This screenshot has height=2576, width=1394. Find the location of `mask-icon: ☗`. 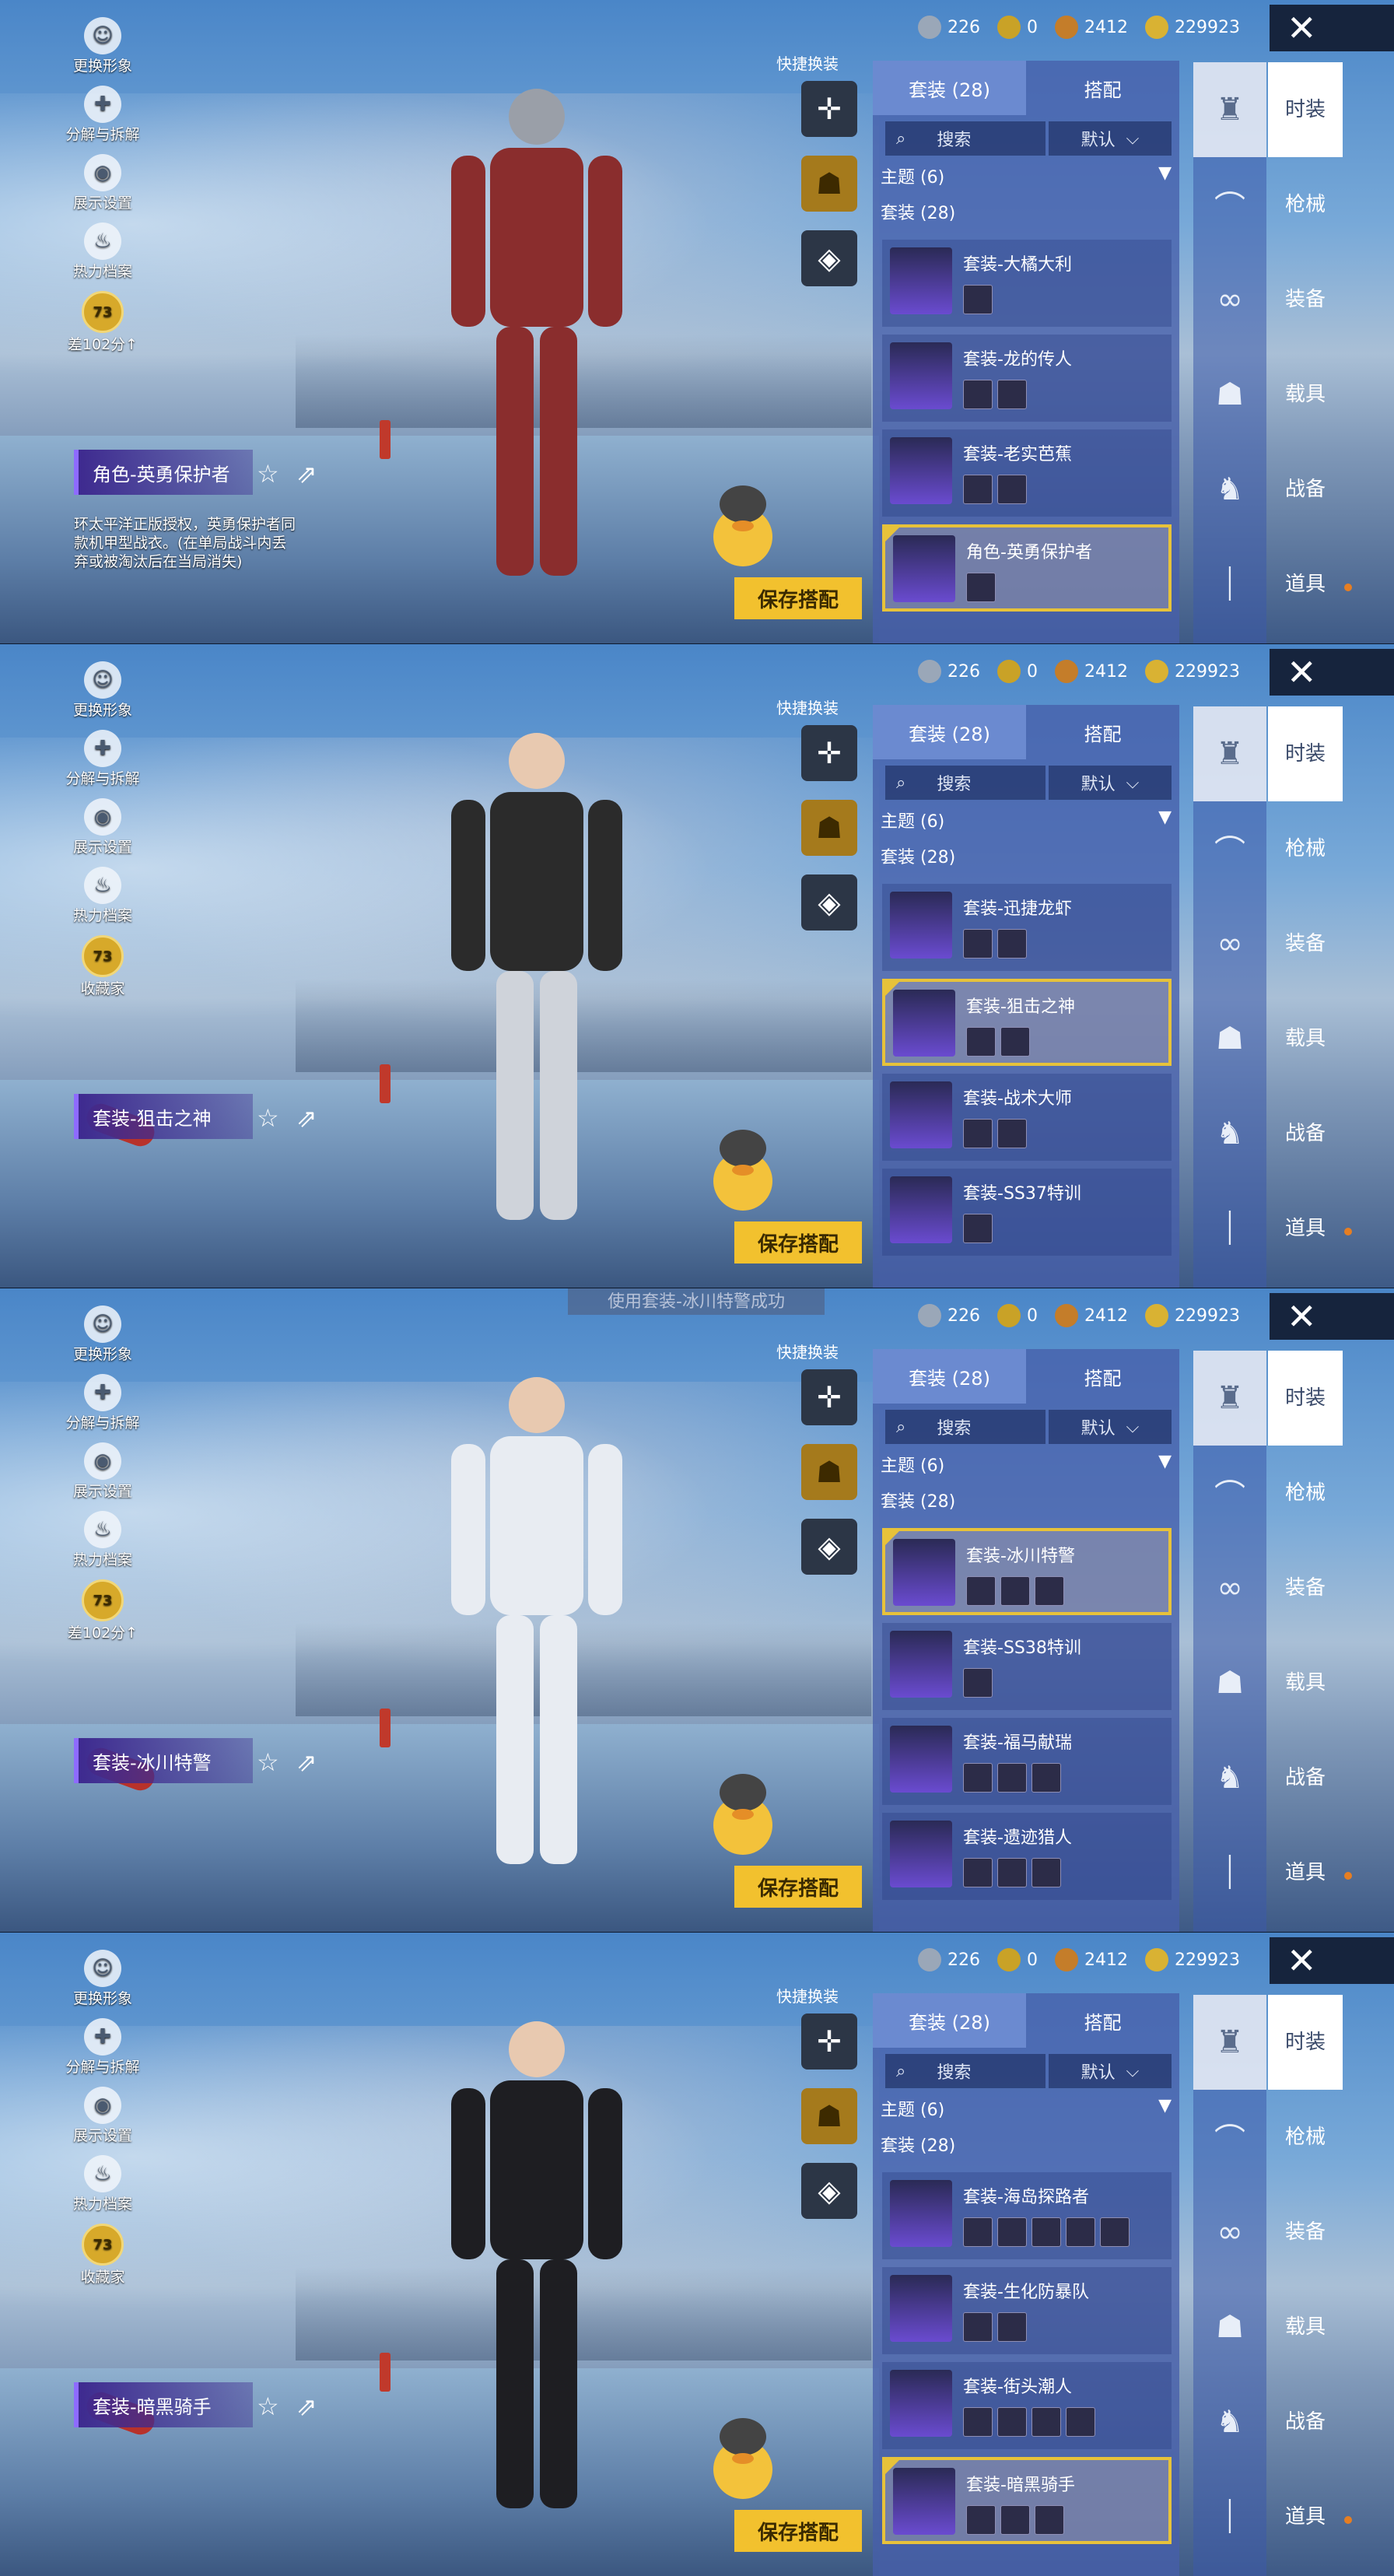

mask-icon: ☗ is located at coordinates (1229, 2327).